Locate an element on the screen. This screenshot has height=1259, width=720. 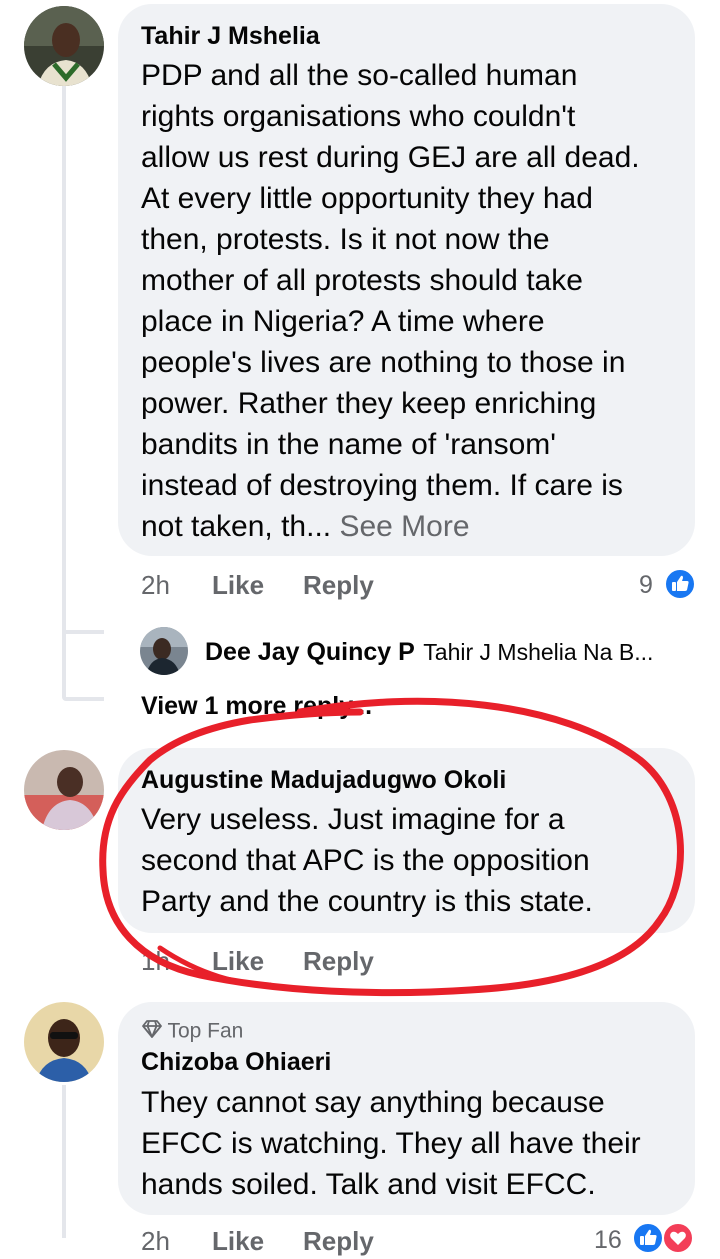
top-fan-badge: Top Fan is located at coordinates (192, 1031).